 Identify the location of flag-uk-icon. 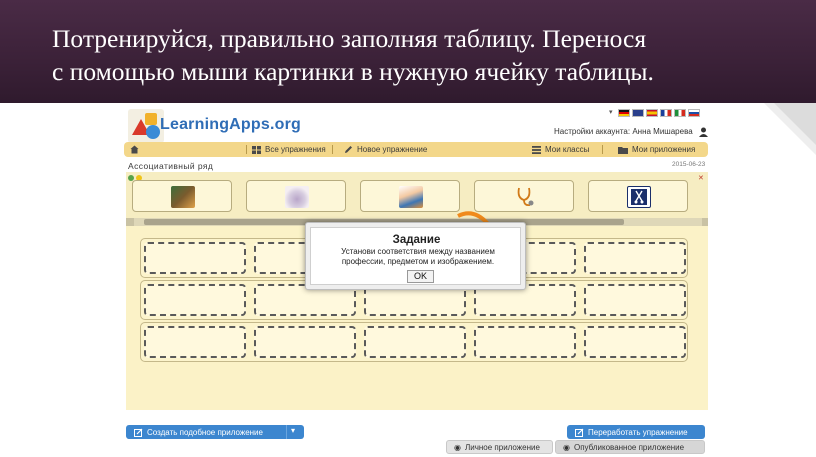
(637, 113).